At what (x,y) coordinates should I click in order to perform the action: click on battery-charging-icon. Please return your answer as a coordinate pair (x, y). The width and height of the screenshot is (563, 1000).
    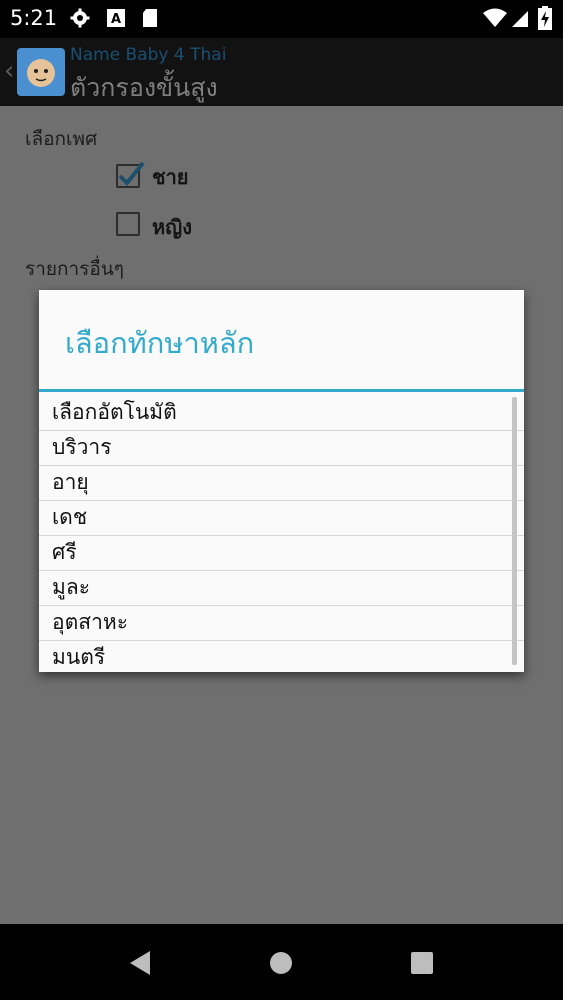
    Looking at the image, I should click on (545, 18).